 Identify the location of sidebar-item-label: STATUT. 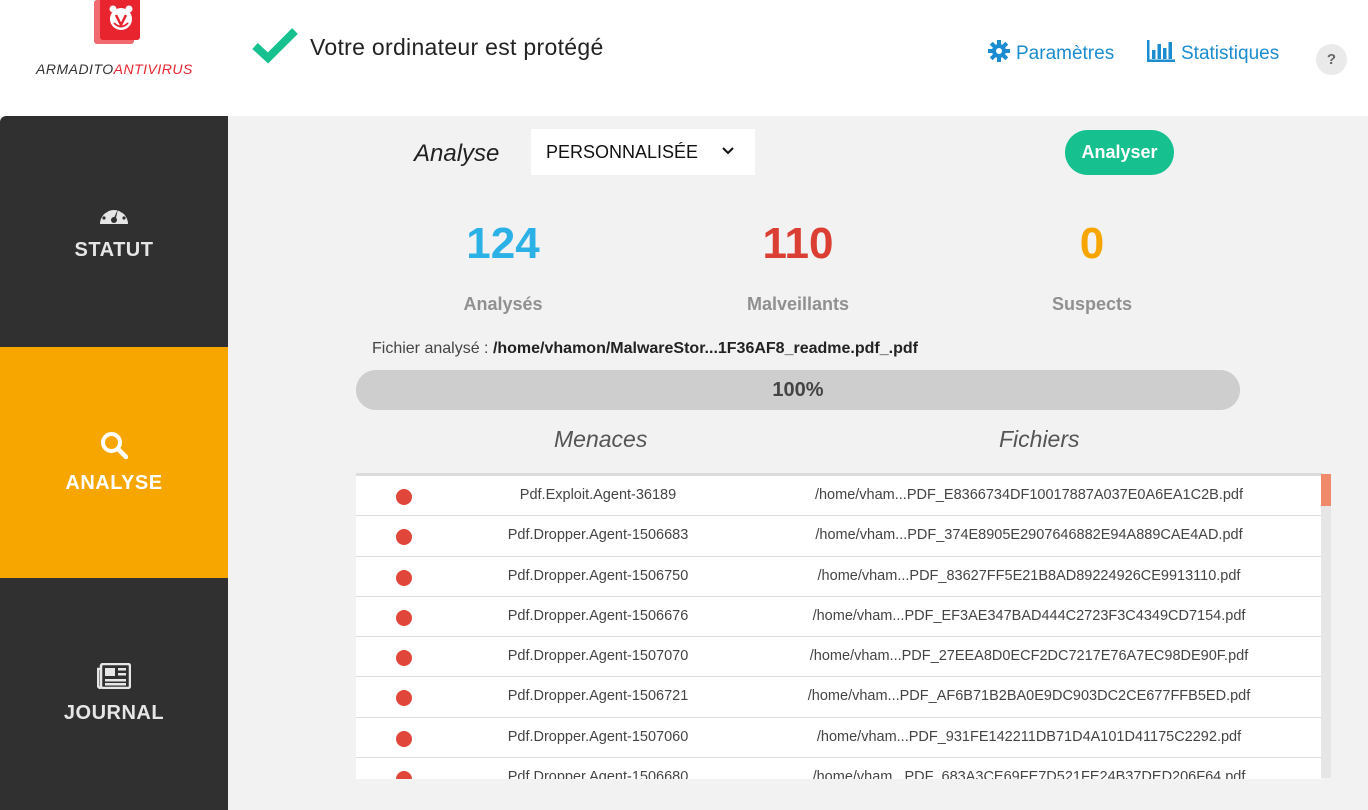
(114, 249).